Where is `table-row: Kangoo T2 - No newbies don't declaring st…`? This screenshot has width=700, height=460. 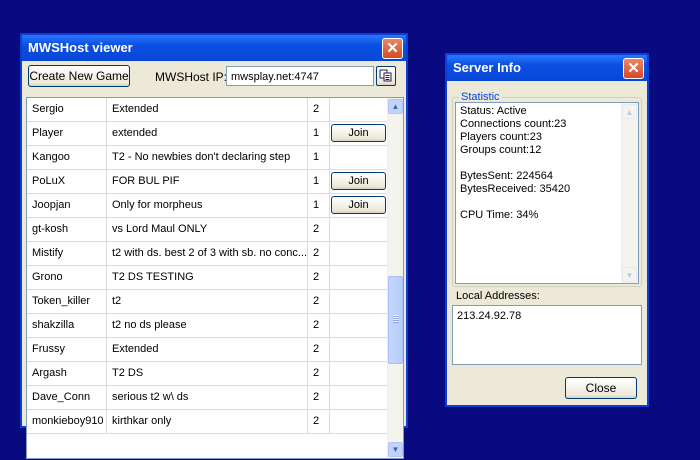 table-row: Kangoo T2 - No newbies don't declaring st… is located at coordinates (208, 158).